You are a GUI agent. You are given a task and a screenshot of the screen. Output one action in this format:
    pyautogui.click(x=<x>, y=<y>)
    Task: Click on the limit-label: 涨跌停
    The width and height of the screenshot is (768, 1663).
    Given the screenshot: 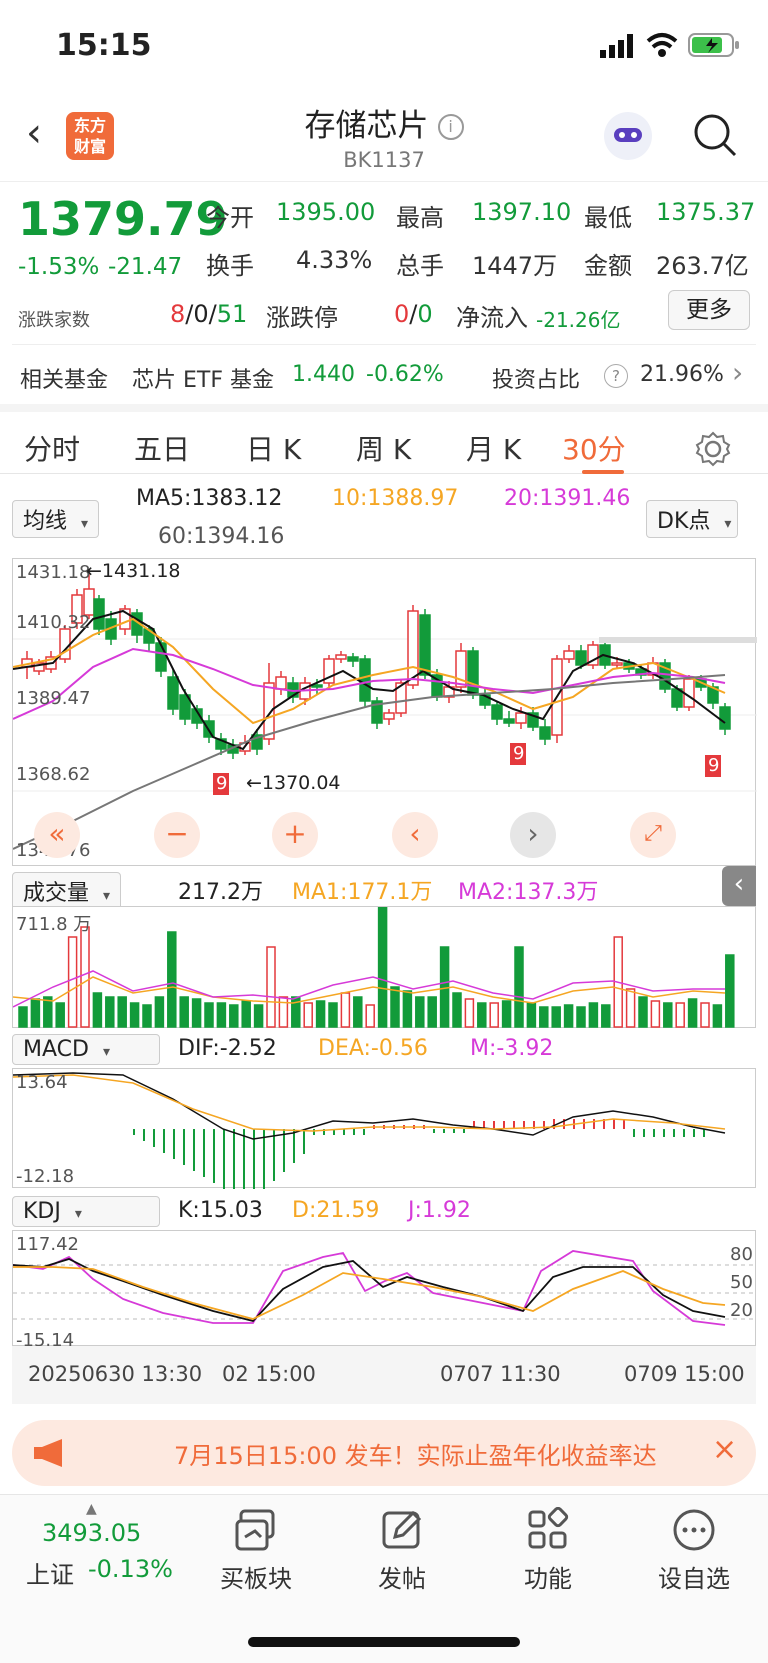 What is the action you would take?
    pyautogui.click(x=302, y=318)
    